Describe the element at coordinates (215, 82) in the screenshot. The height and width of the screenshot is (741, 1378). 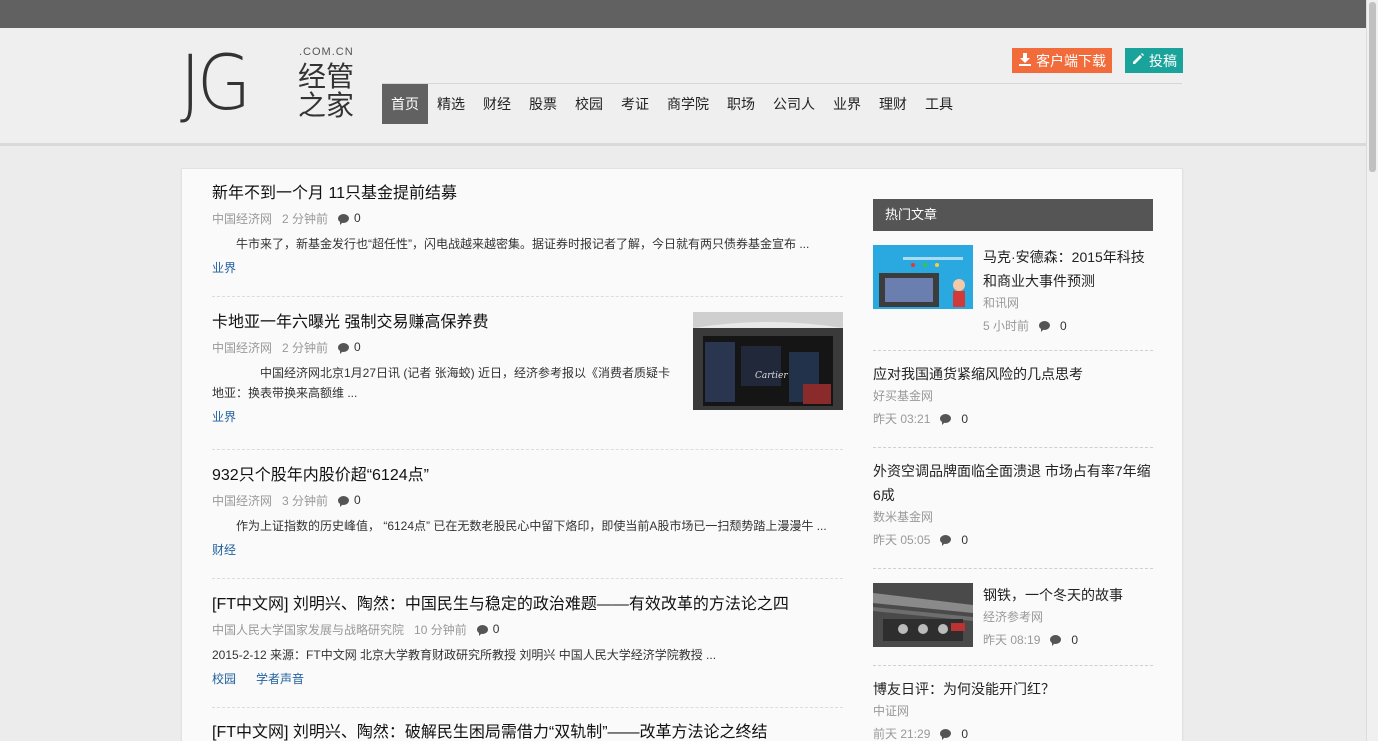
I see `logo-letters: JG` at that location.